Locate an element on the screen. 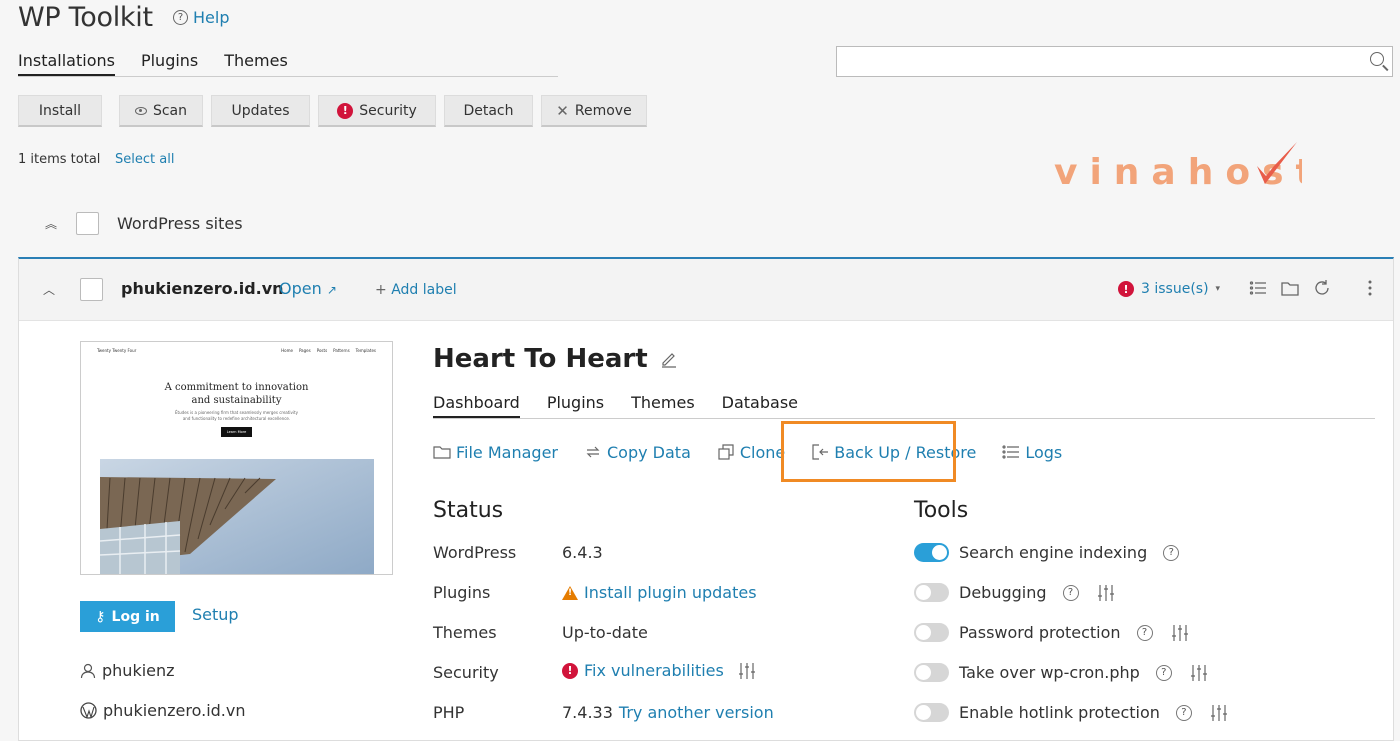 This screenshot has width=1400, height=741. collapse-all-icon: ︽ is located at coordinates (51, 223).